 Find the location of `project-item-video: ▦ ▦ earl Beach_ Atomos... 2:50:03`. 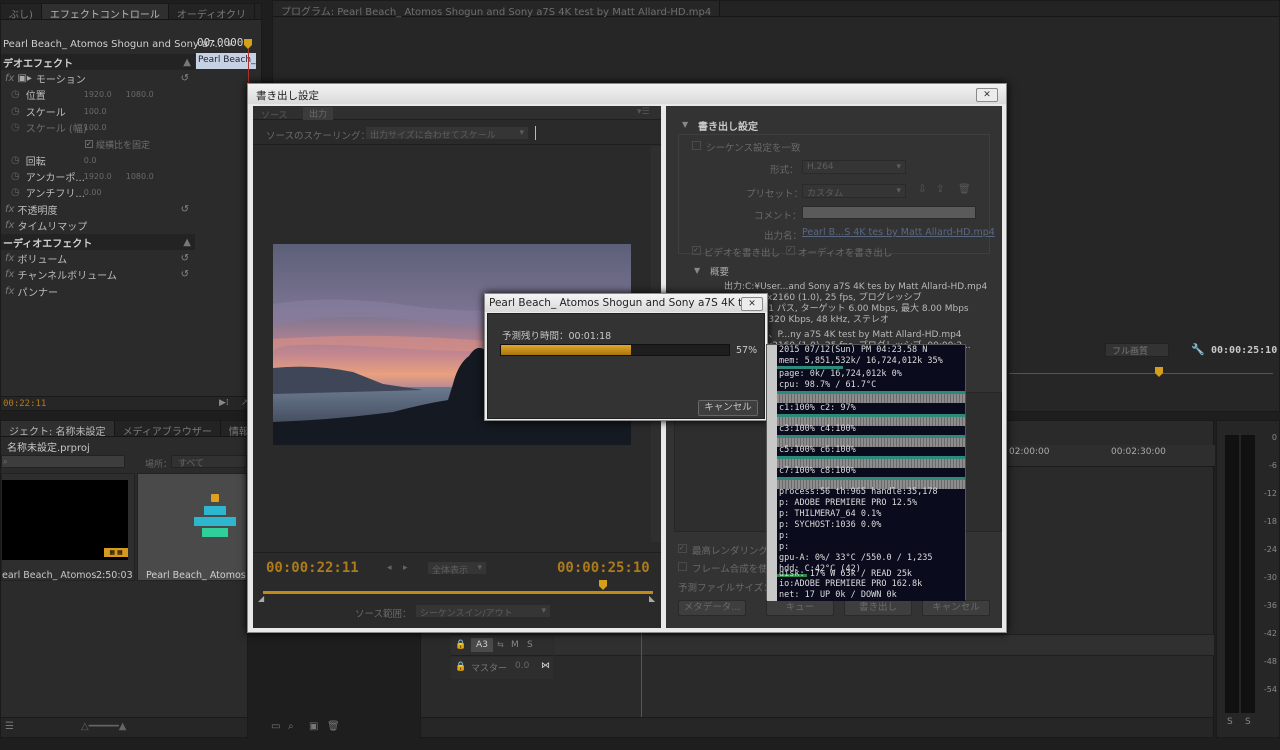

project-item-video: ▦ ▦ earl Beach_ Atomos... 2:50:03 is located at coordinates (68, 527).